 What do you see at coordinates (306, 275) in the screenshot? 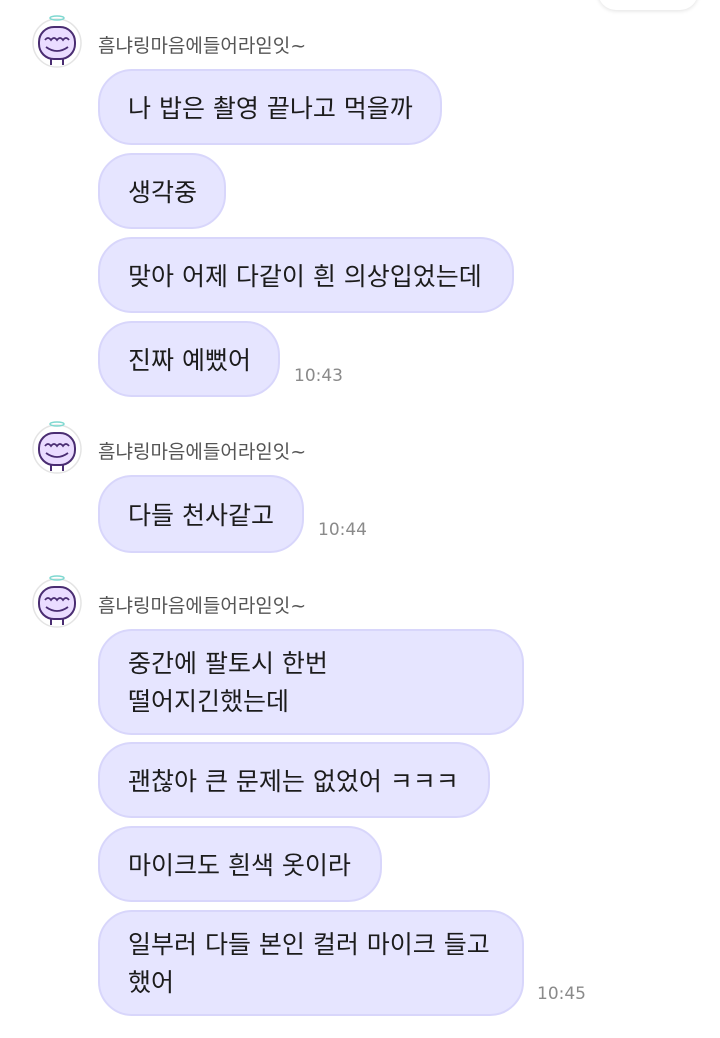
I see `message-bubble: 맞아 어제 다같이 흰 의상입었는데` at bounding box center [306, 275].